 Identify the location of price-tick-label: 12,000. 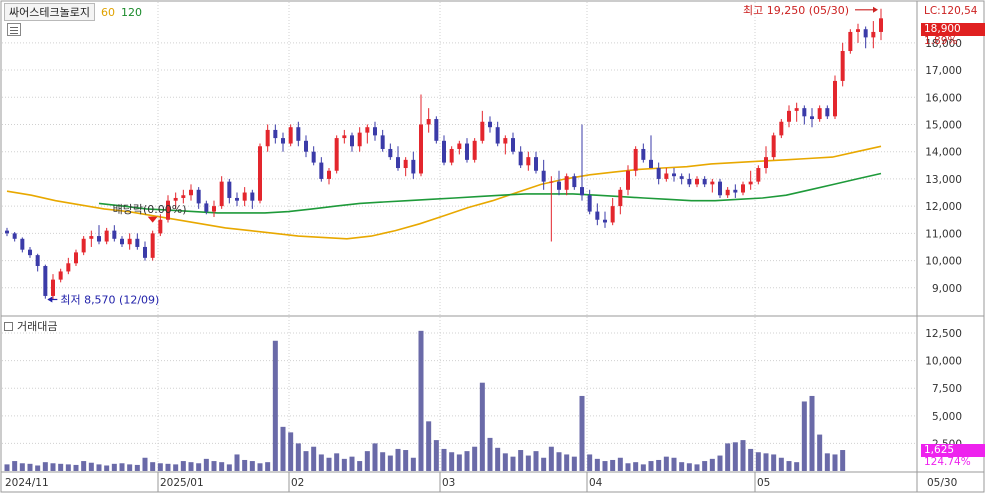
(943, 207).